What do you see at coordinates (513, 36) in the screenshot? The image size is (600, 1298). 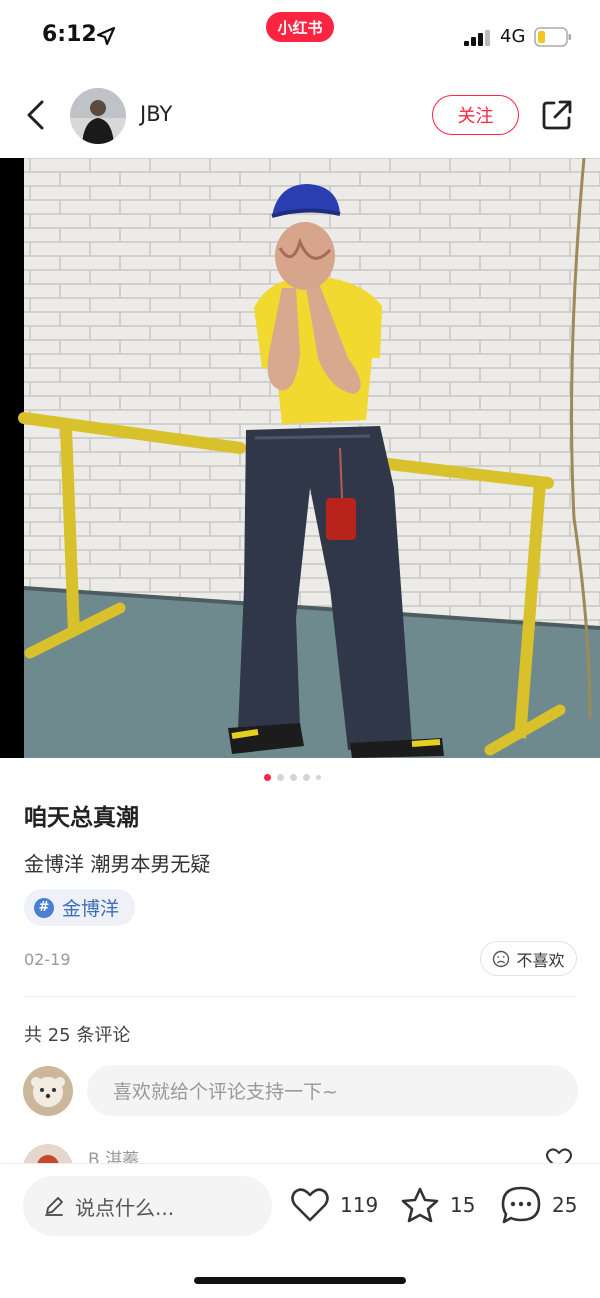 I see `network-label: 4G` at bounding box center [513, 36].